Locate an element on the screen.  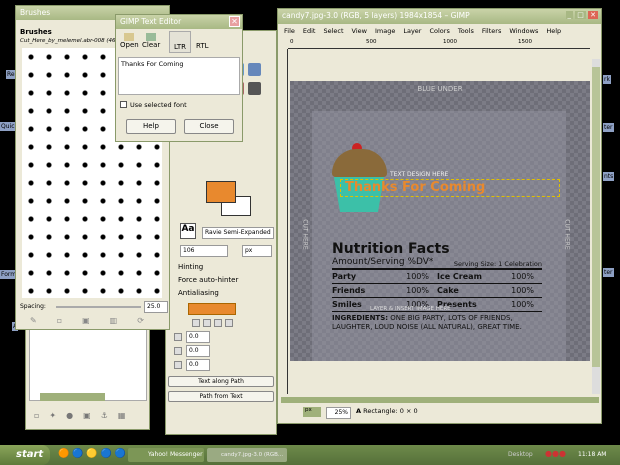
vertical-scrollbar is located at coordinates (596, 226).